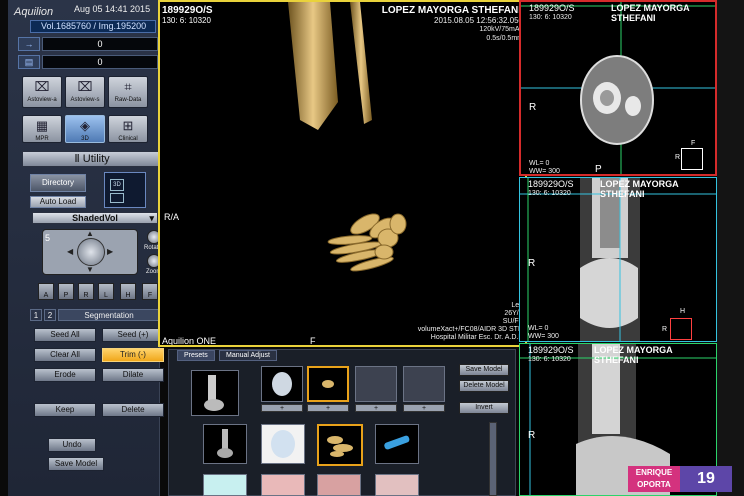  What do you see at coordinates (133, 335) in the screenshot?
I see `seed-plus-button: Seed (+)` at bounding box center [133, 335].